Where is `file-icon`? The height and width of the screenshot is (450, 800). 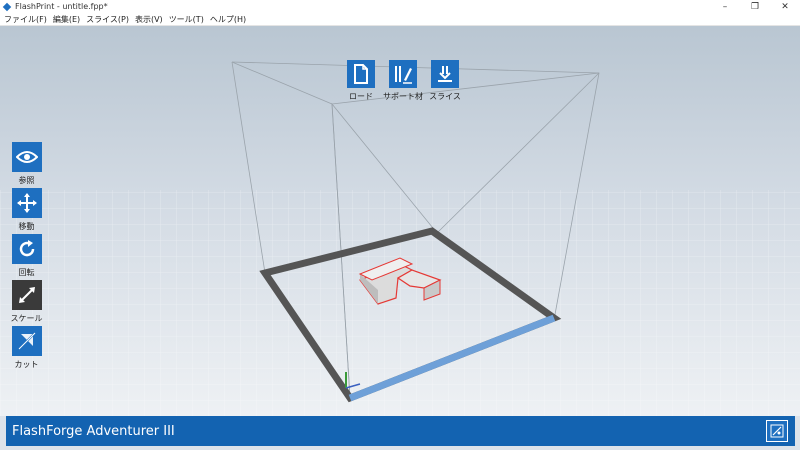
file-icon is located at coordinates (361, 74).